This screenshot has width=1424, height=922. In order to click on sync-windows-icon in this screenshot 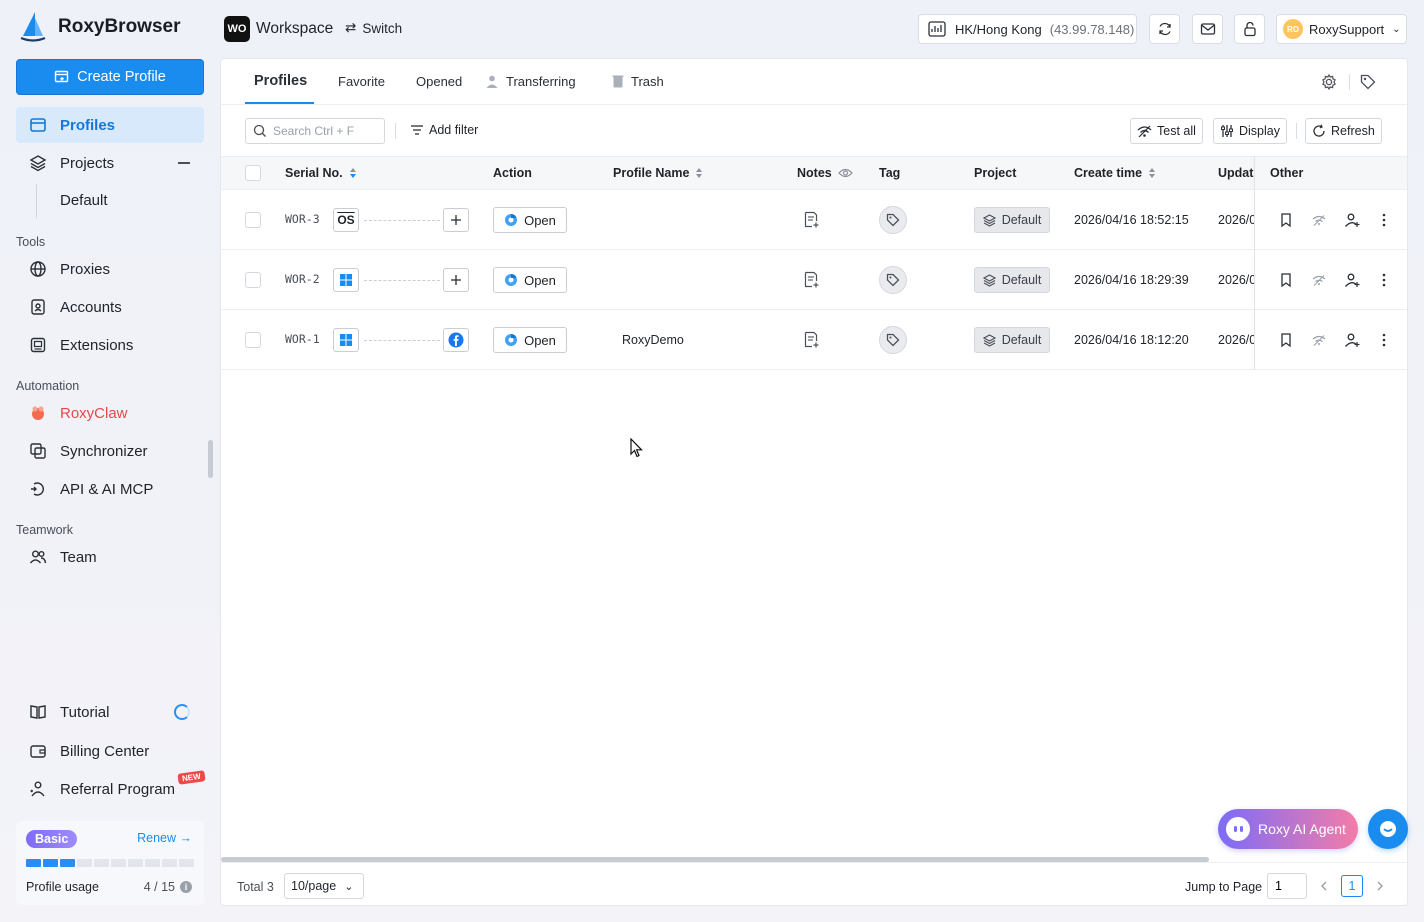, I will do `click(38, 451)`.